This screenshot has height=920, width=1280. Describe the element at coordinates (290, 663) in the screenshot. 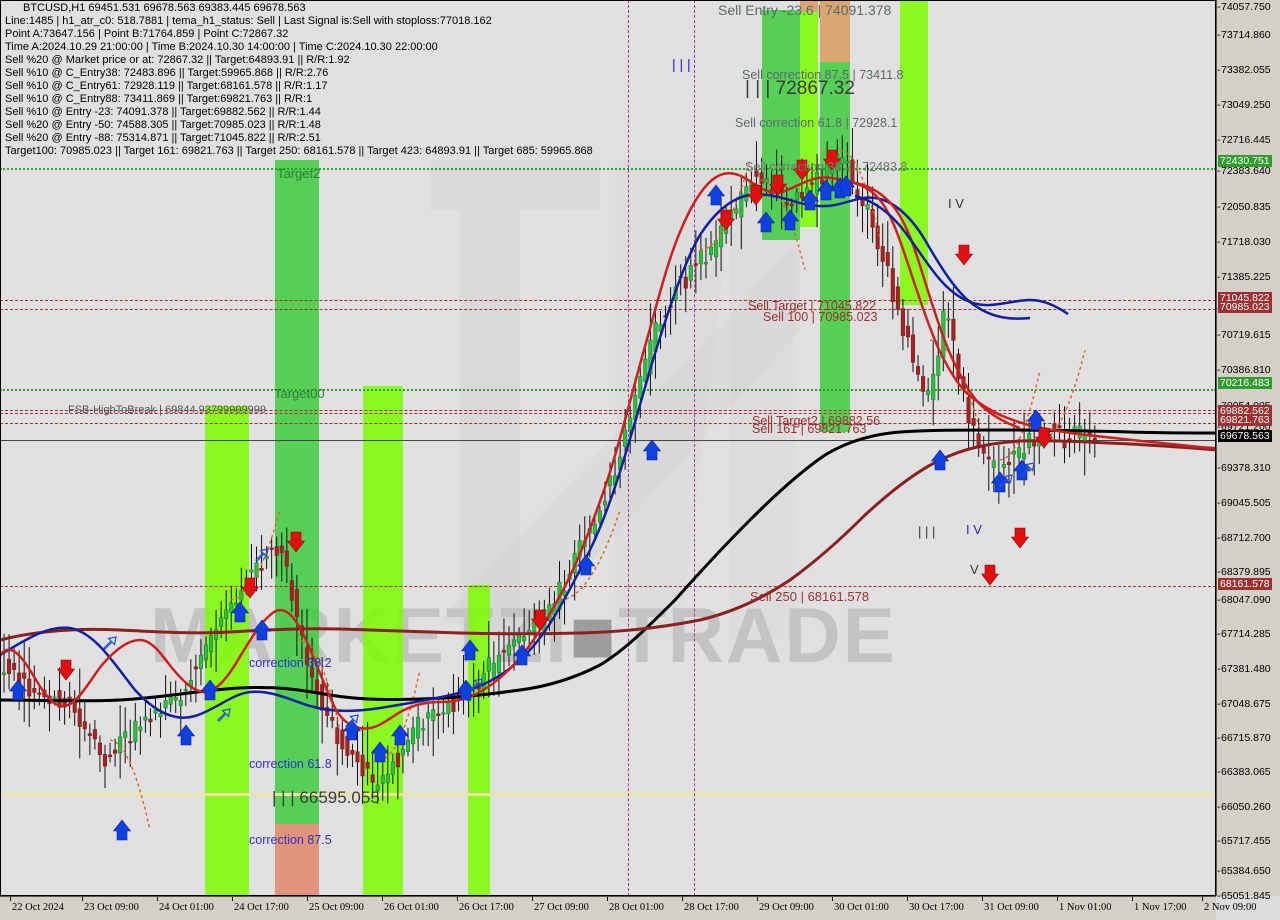

I see `chart-annotation-label: correction 38.2` at that location.